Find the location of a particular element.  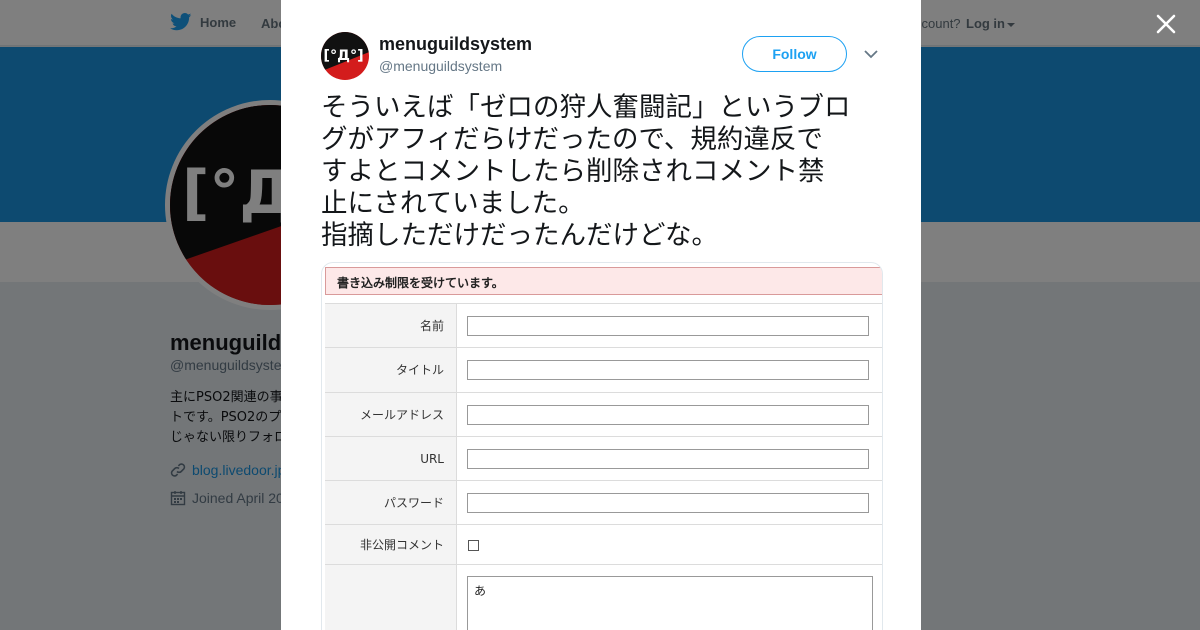

tweet-author-handle: @menuguildsystem is located at coordinates (440, 66).